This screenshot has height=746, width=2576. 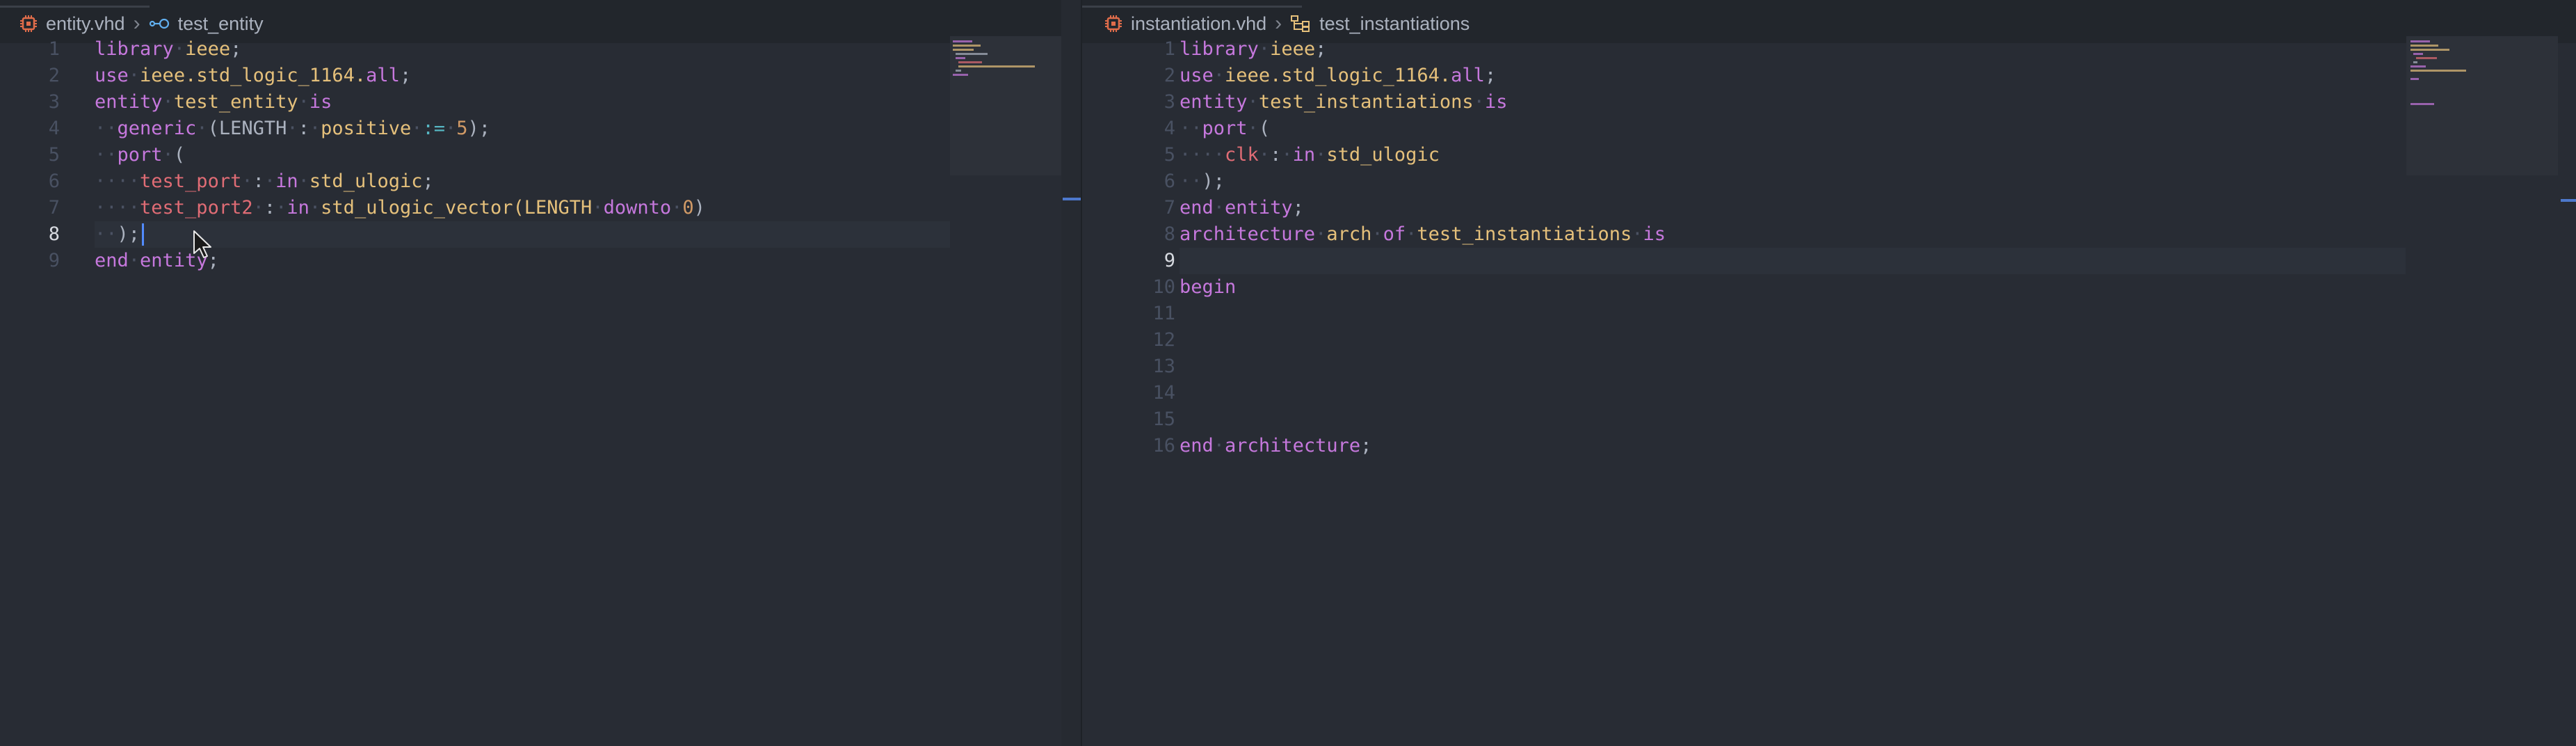 I want to click on code-line: 9, so click(x=1785, y=261).